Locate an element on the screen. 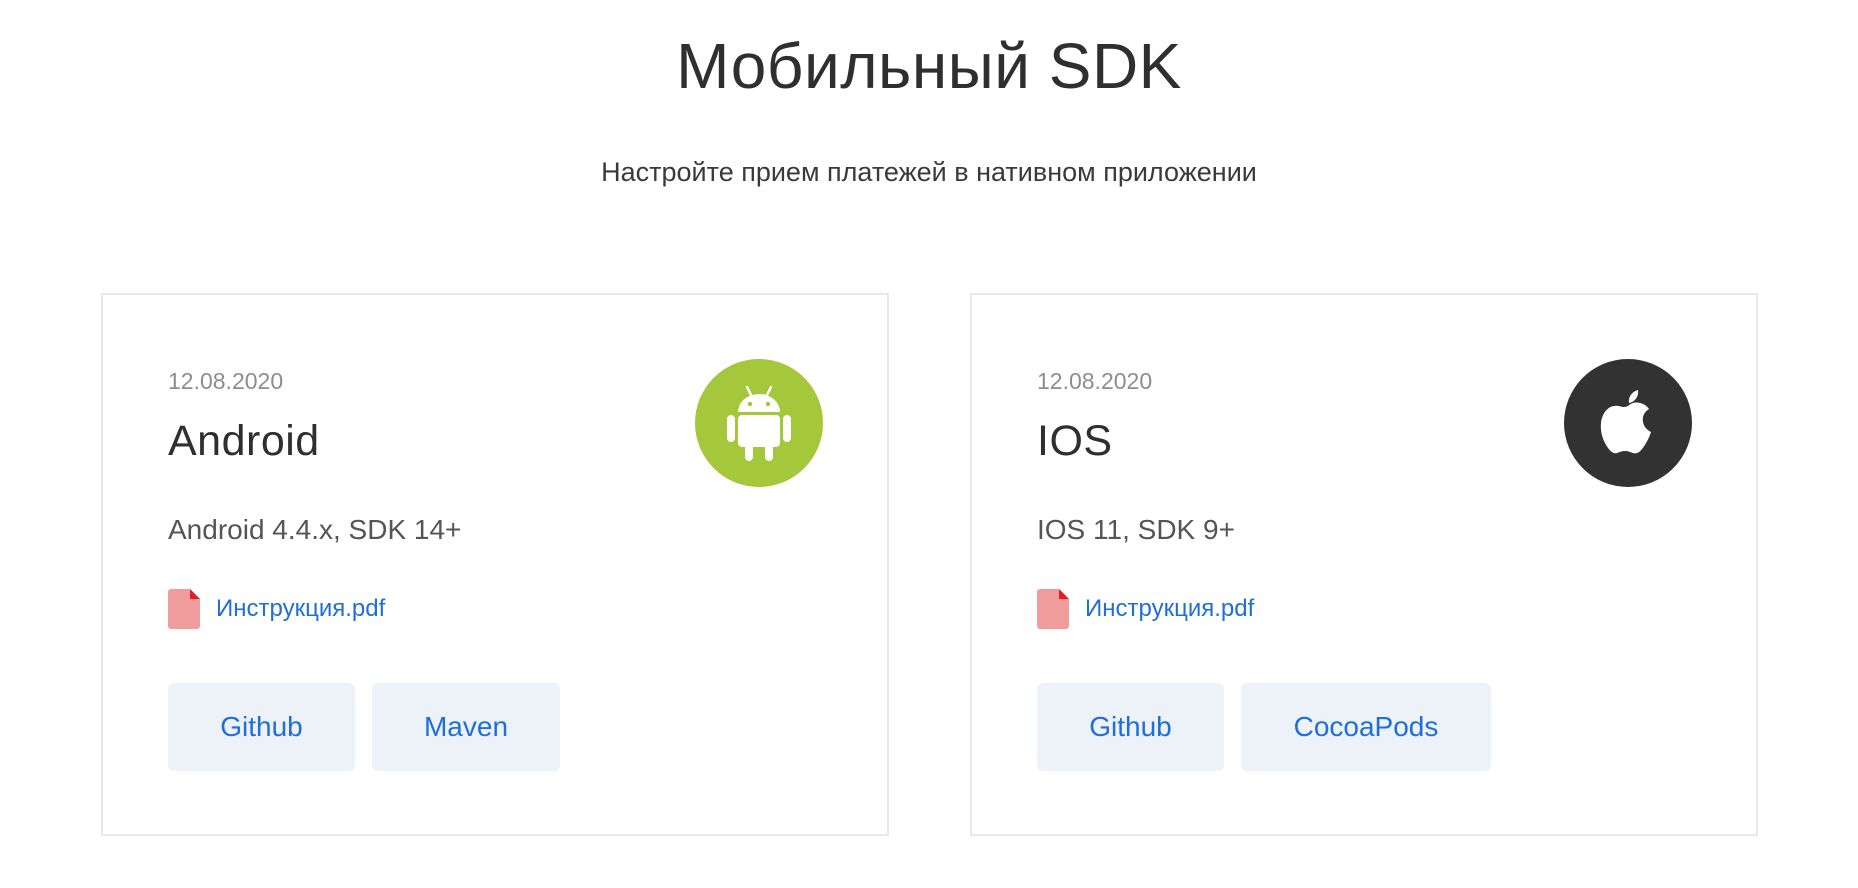 The height and width of the screenshot is (888, 1858). cocoapods-button: CocoaPods is located at coordinates (1366, 727).